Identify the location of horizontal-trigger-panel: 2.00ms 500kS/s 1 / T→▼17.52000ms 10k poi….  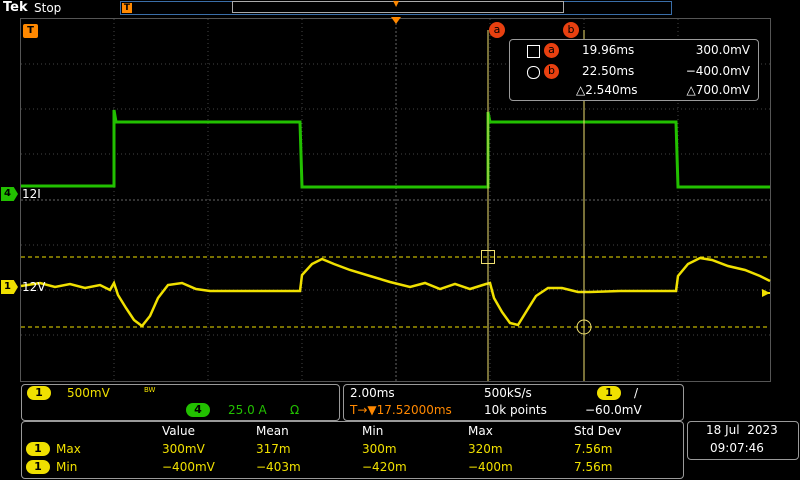
(513, 402).